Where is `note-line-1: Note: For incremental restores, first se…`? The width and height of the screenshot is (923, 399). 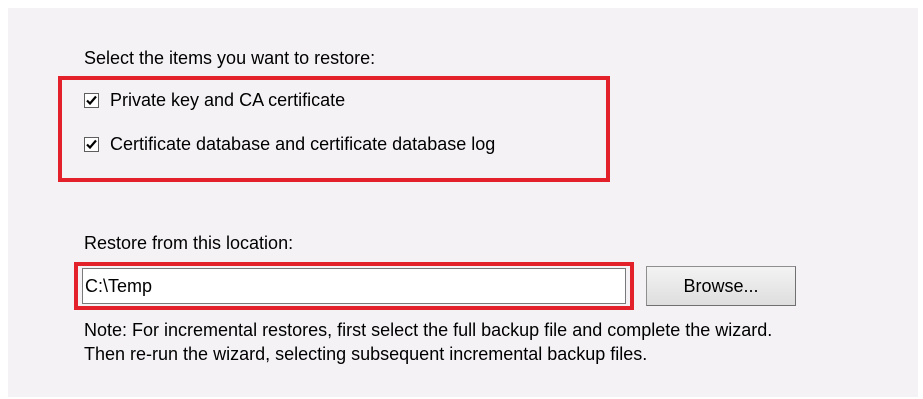
note-line-1: Note: For incremental restores, first se… is located at coordinates (428, 330).